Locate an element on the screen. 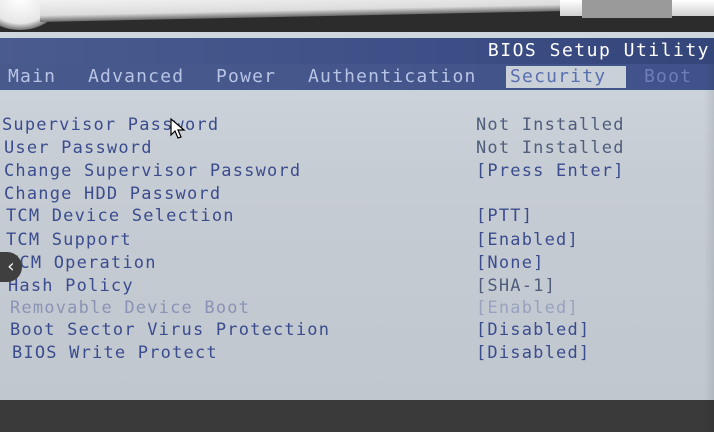 Image resolution: width=714 pixels, height=432 pixels. setting-label: Supervisor Password is located at coordinates (111, 125).